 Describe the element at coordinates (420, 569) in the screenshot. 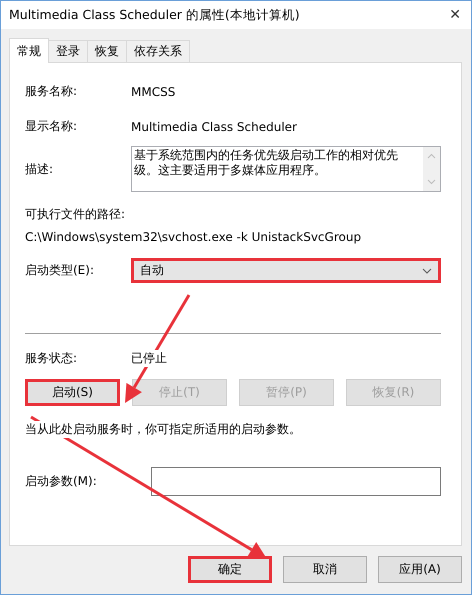

I see `dialog-button: 应用(A)` at that location.